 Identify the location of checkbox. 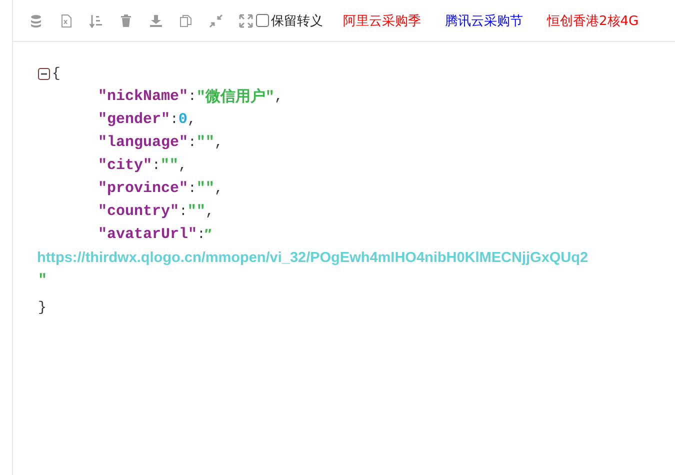
(262, 20).